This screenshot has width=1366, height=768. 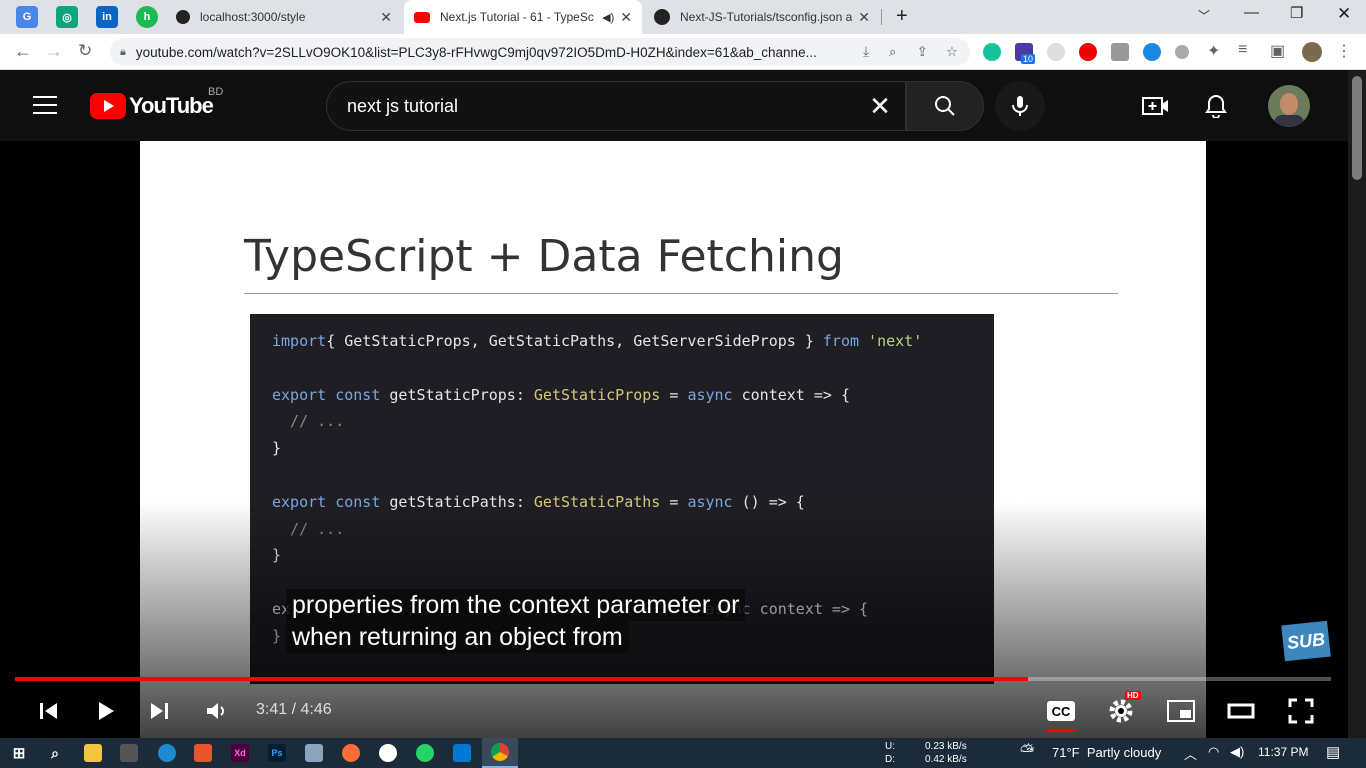 I want to click on search-icon, so click(x=945, y=106).